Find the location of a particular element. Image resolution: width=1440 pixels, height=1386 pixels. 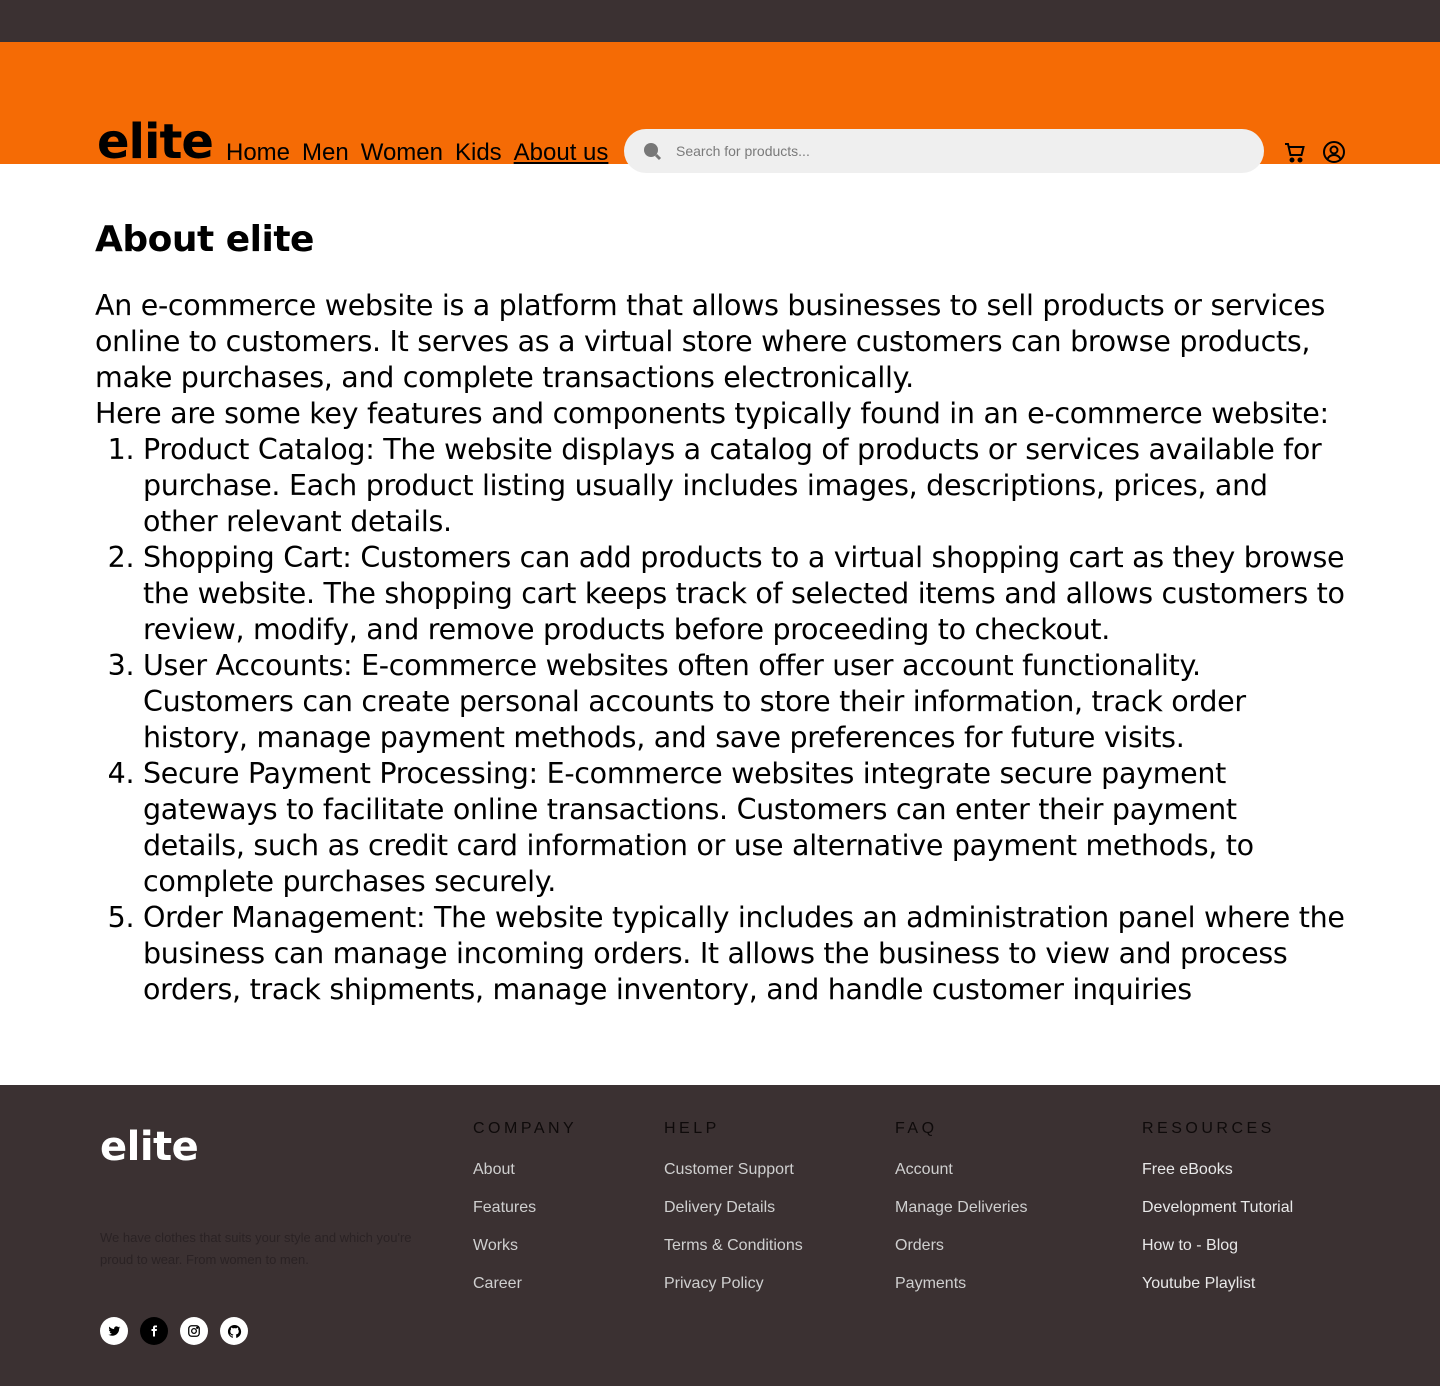

footer-link: Terms & Conditions is located at coordinates (733, 1246).